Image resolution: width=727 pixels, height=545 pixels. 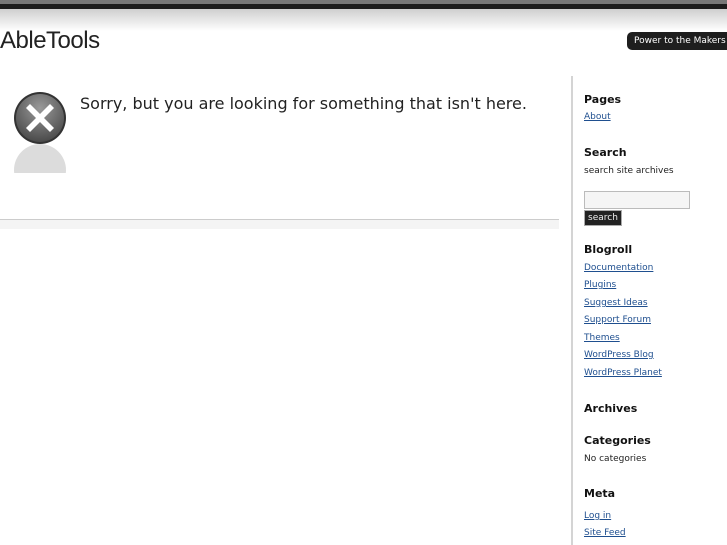 I want to click on error-icon-reflection, so click(x=40, y=158).